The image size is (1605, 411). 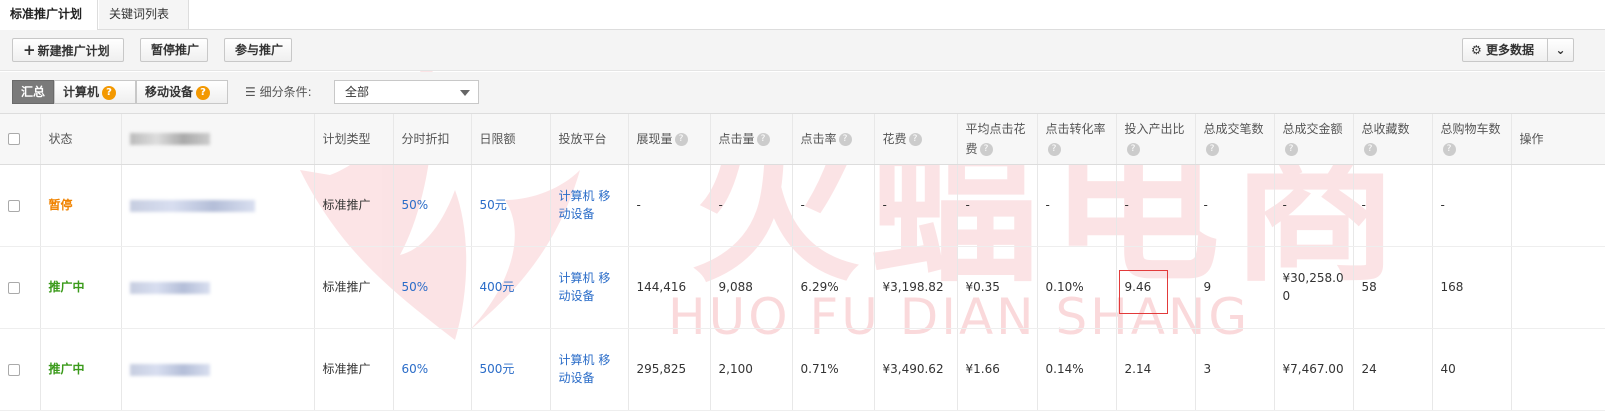 What do you see at coordinates (1472, 139) in the screenshot?
I see `col-cart: 总购物车数?` at bounding box center [1472, 139].